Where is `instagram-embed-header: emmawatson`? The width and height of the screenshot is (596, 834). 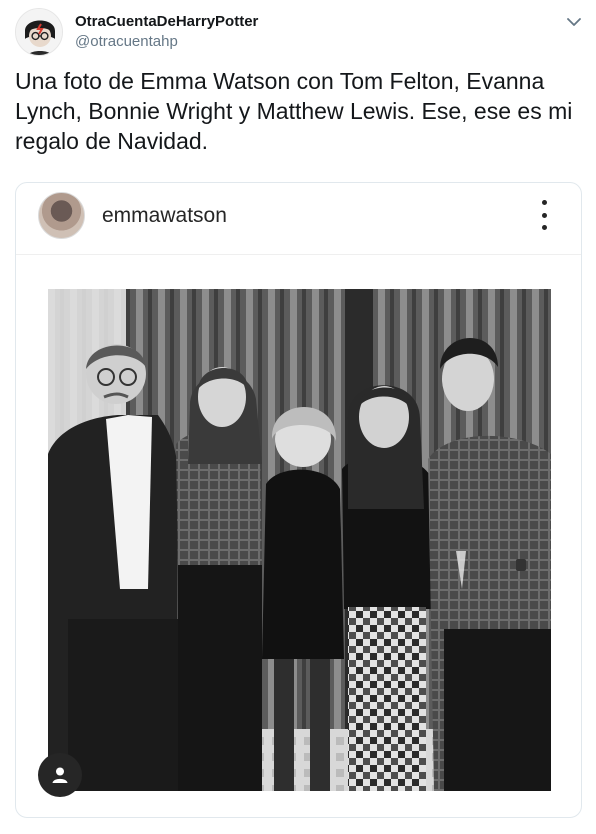 instagram-embed-header: emmawatson is located at coordinates (298, 219).